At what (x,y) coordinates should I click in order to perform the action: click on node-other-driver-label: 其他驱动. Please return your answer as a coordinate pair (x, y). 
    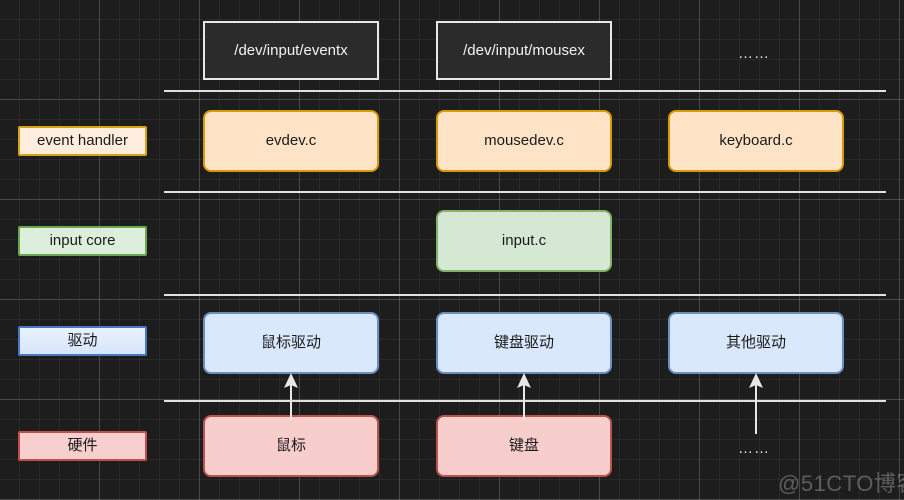
    Looking at the image, I should click on (755, 342).